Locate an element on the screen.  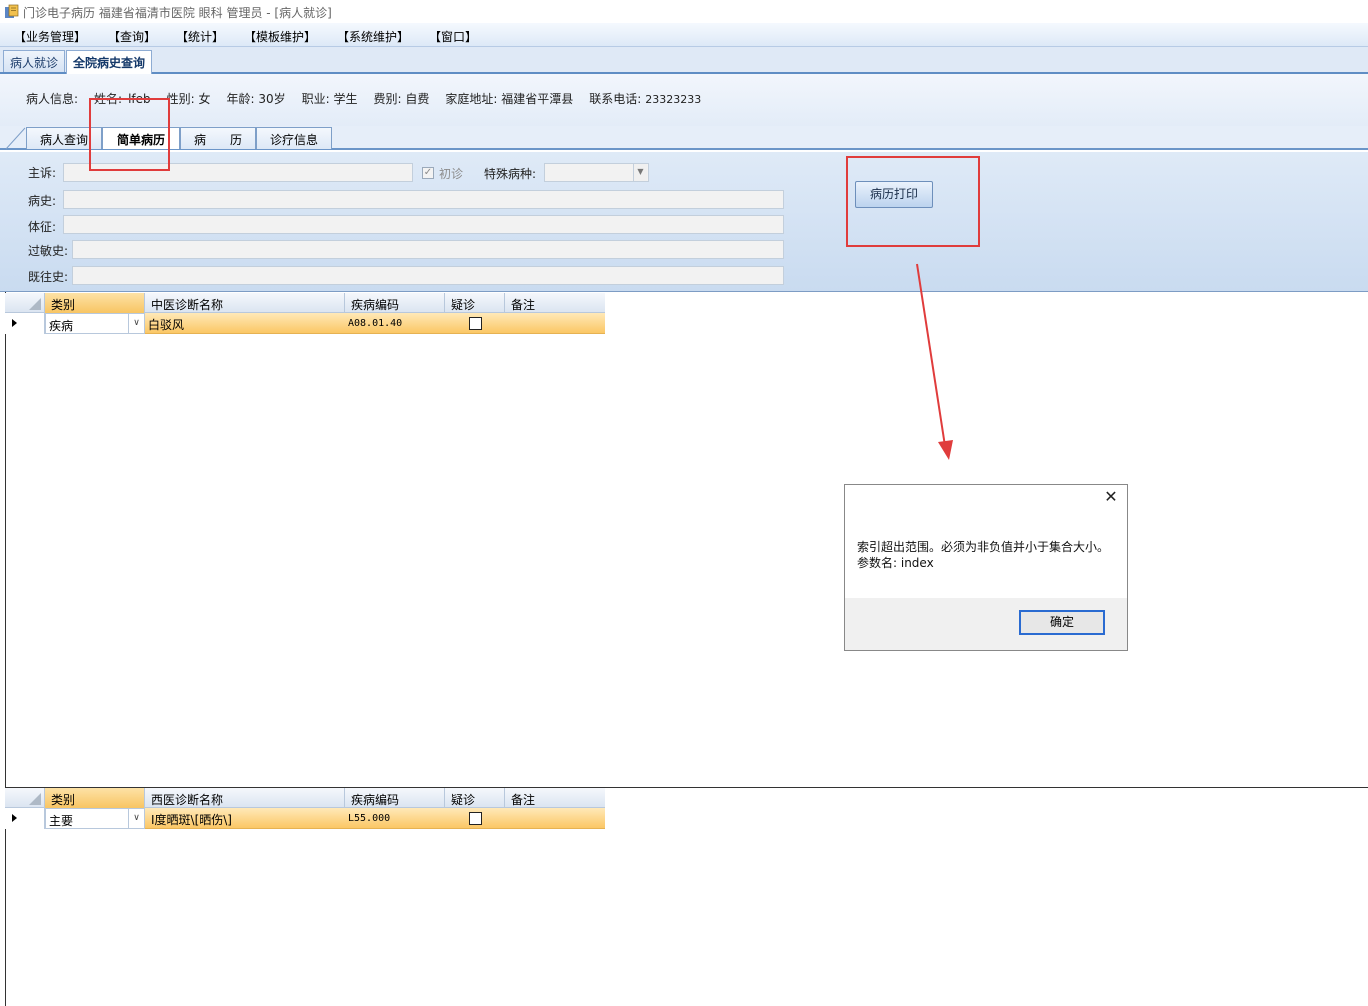
category-value: 主要 is located at coordinates (61, 821).